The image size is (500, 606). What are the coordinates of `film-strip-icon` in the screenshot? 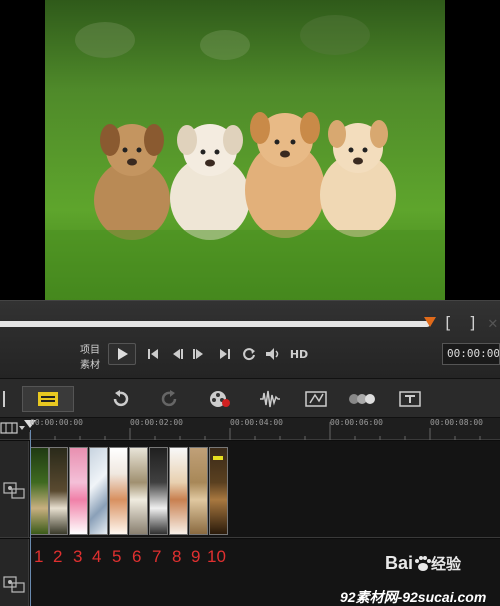 It's located at (12, 428).